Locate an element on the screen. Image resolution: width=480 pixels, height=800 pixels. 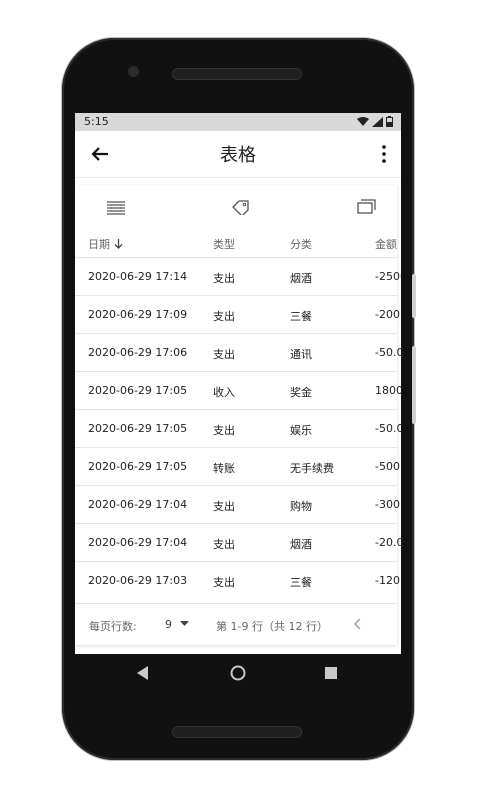
table-row: 2020-06-29 17:14 支出 烟酒 -2500 is located at coordinates (238, 276).